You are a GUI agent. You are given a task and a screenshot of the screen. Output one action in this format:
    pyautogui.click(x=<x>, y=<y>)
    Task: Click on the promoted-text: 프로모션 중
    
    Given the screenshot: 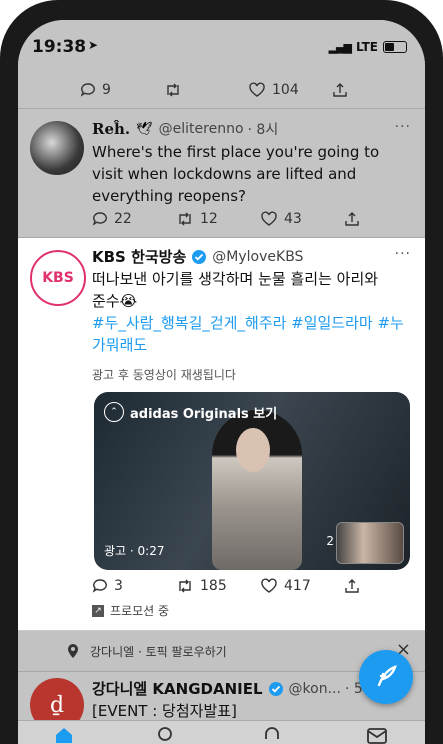 What is the action you would take?
    pyautogui.click(x=140, y=611)
    